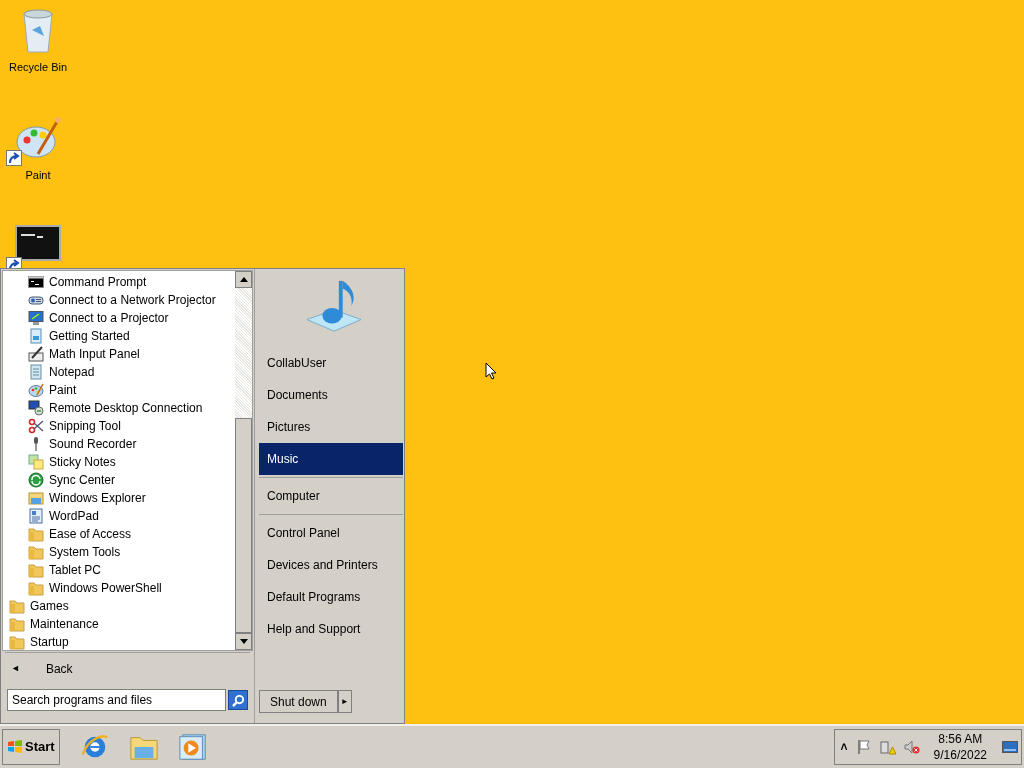 The height and width of the screenshot is (768, 1024). What do you see at coordinates (119, 426) in the screenshot?
I see `program-item: Snipping Tool` at bounding box center [119, 426].